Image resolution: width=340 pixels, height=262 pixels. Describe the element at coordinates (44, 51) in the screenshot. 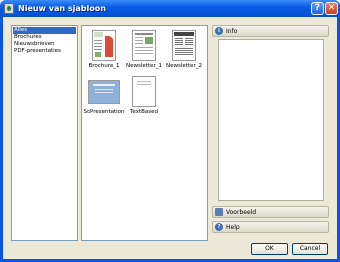

I see `category-item-pdf-presentaties: PDF-presentaties` at that location.